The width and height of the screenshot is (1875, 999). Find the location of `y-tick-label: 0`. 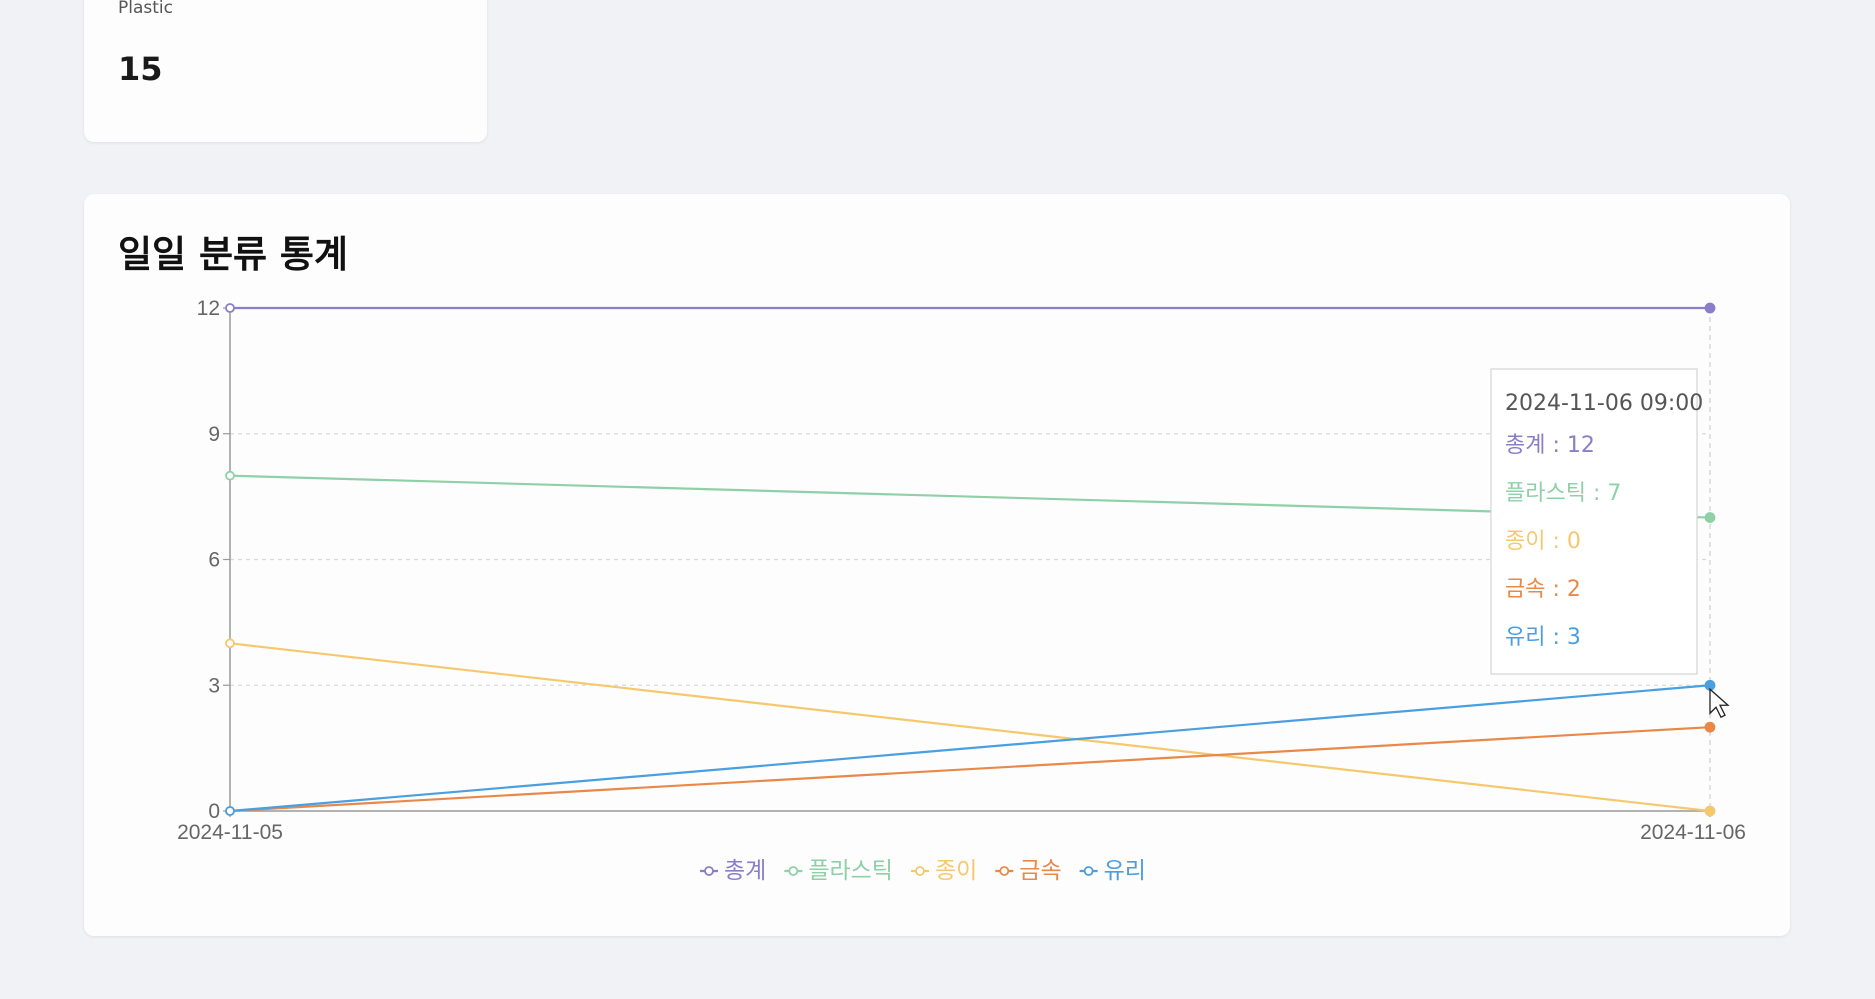

y-tick-label: 0 is located at coordinates (214, 811).